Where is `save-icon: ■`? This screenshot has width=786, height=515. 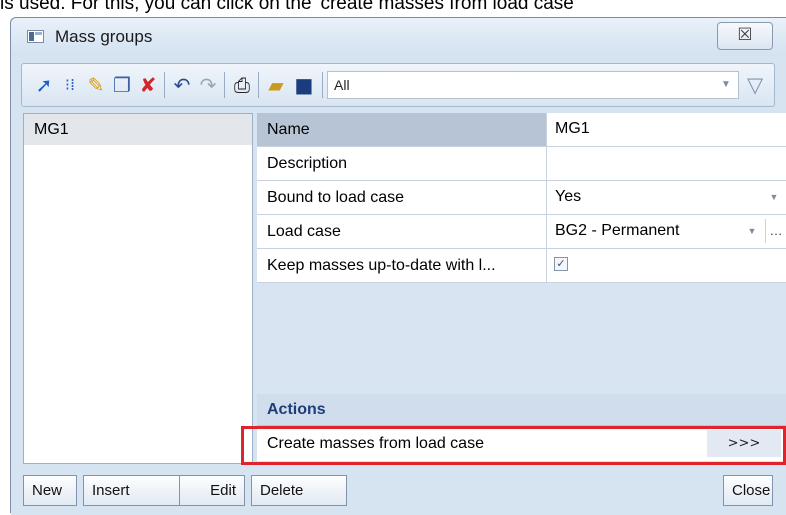
save-icon: ■ is located at coordinates (304, 85).